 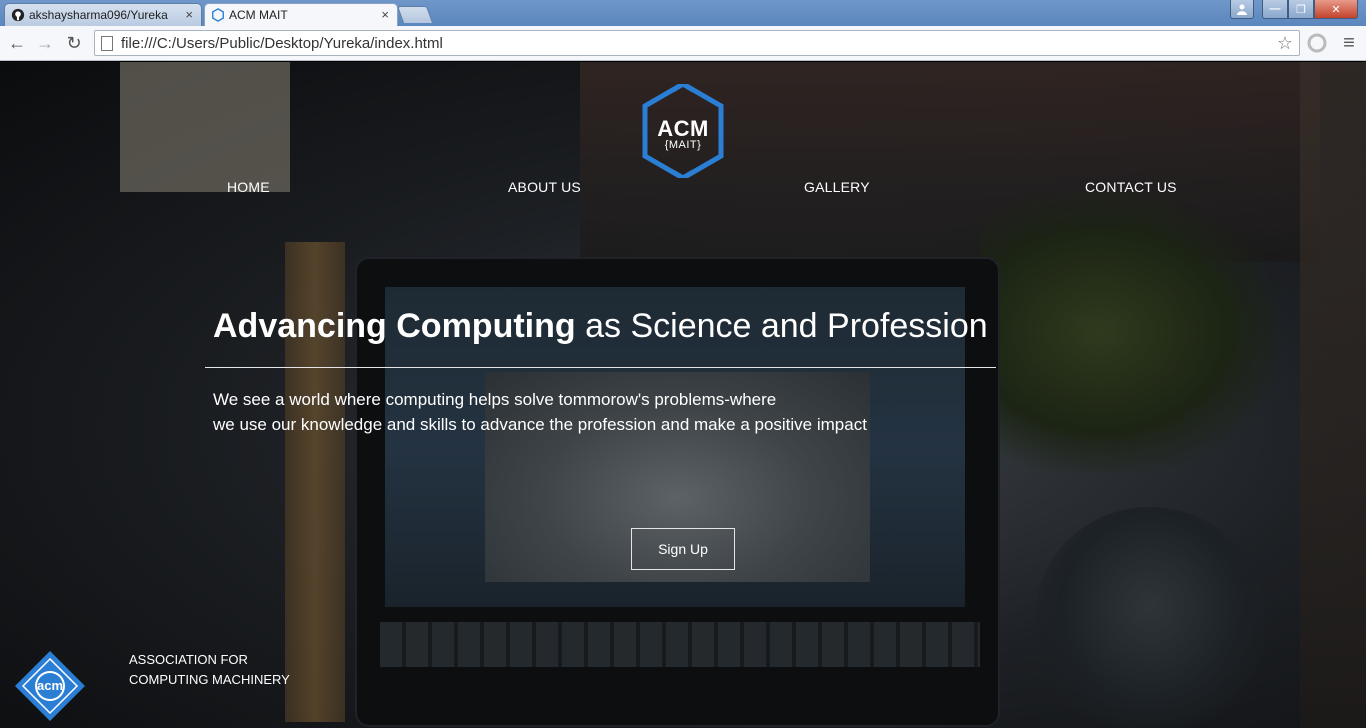 I want to click on menu-button: ≡, so click(x=1349, y=43).